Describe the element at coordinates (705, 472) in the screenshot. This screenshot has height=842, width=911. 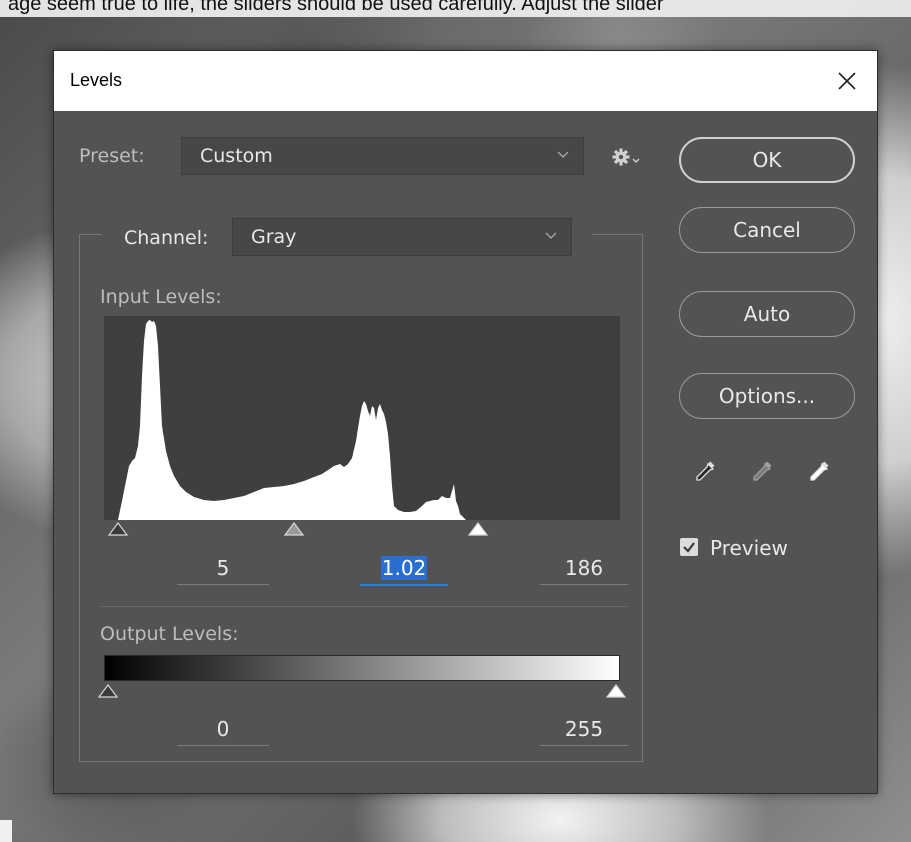
I see `black-point-eyedropper-icon` at that location.